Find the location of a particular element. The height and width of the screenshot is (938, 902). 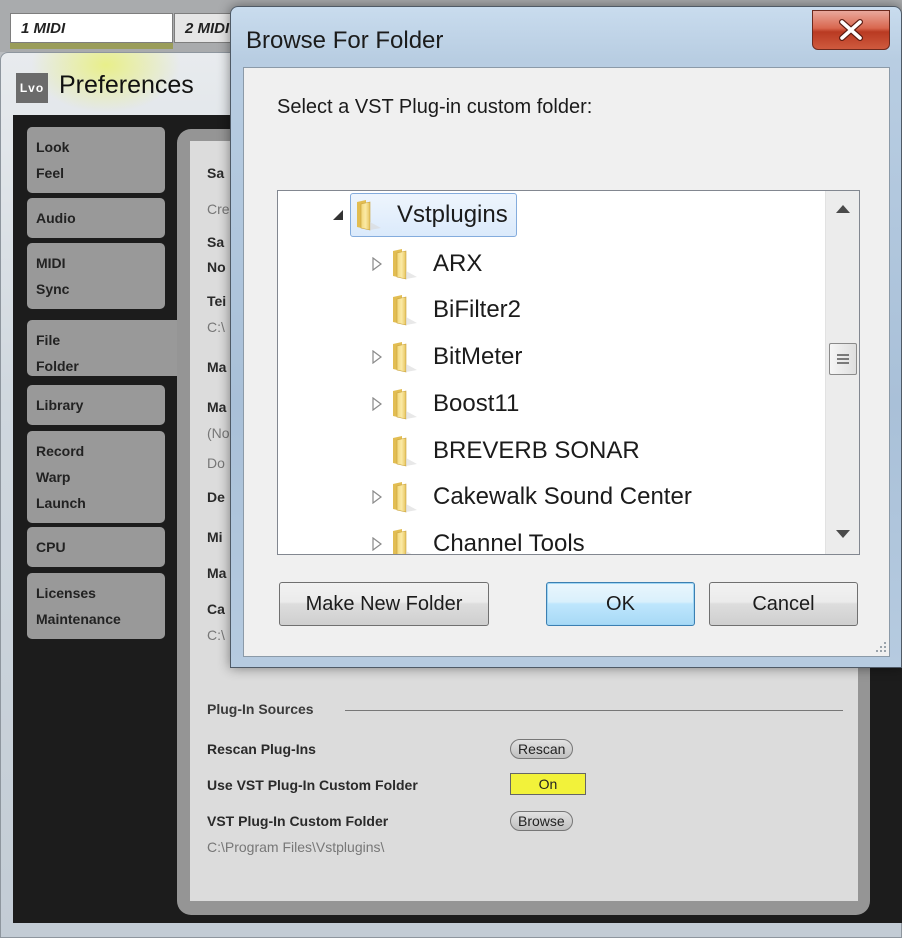

nav-tab-licenses-maintenance: Licenses Maintenance is located at coordinates (96, 606).